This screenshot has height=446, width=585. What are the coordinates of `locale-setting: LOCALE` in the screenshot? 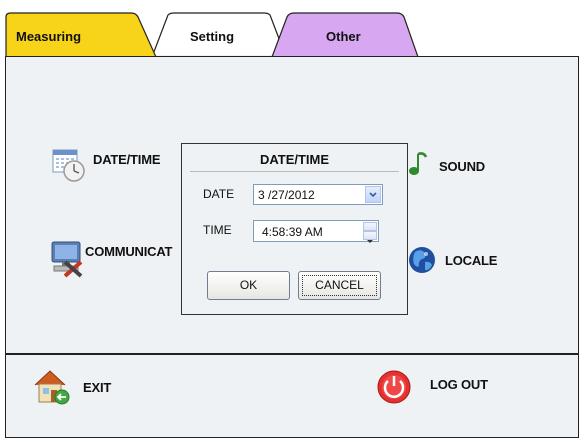 It's located at (451, 260).